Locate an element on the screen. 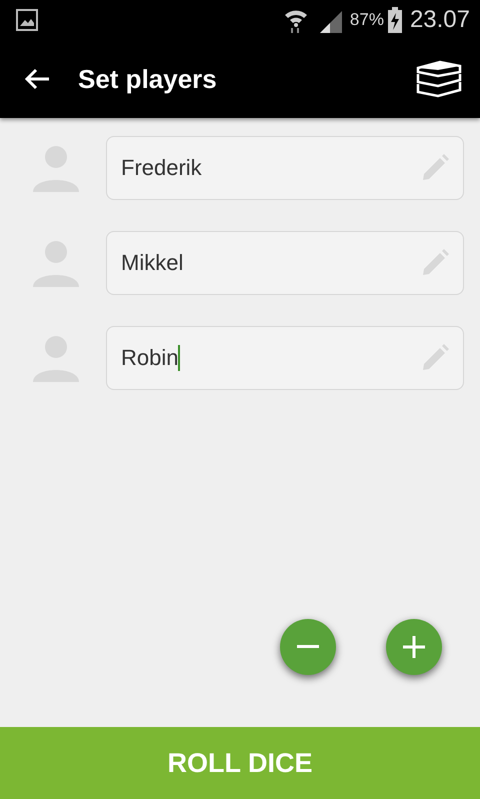 This screenshot has height=799, width=480. clock-time: 23.07 is located at coordinates (440, 20).